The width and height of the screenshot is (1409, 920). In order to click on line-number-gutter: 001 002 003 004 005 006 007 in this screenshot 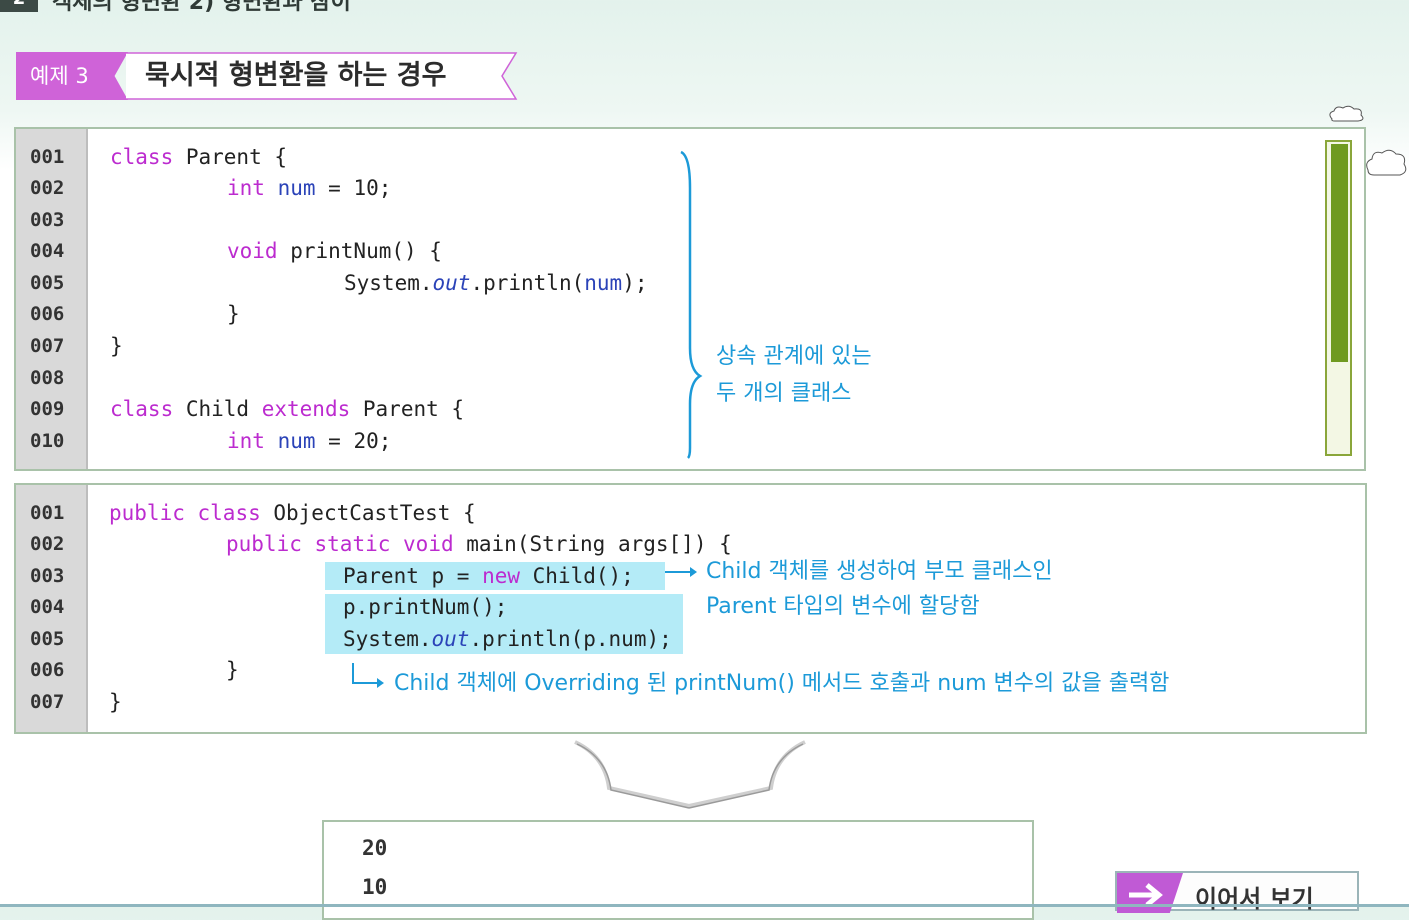, I will do `click(52, 608)`.